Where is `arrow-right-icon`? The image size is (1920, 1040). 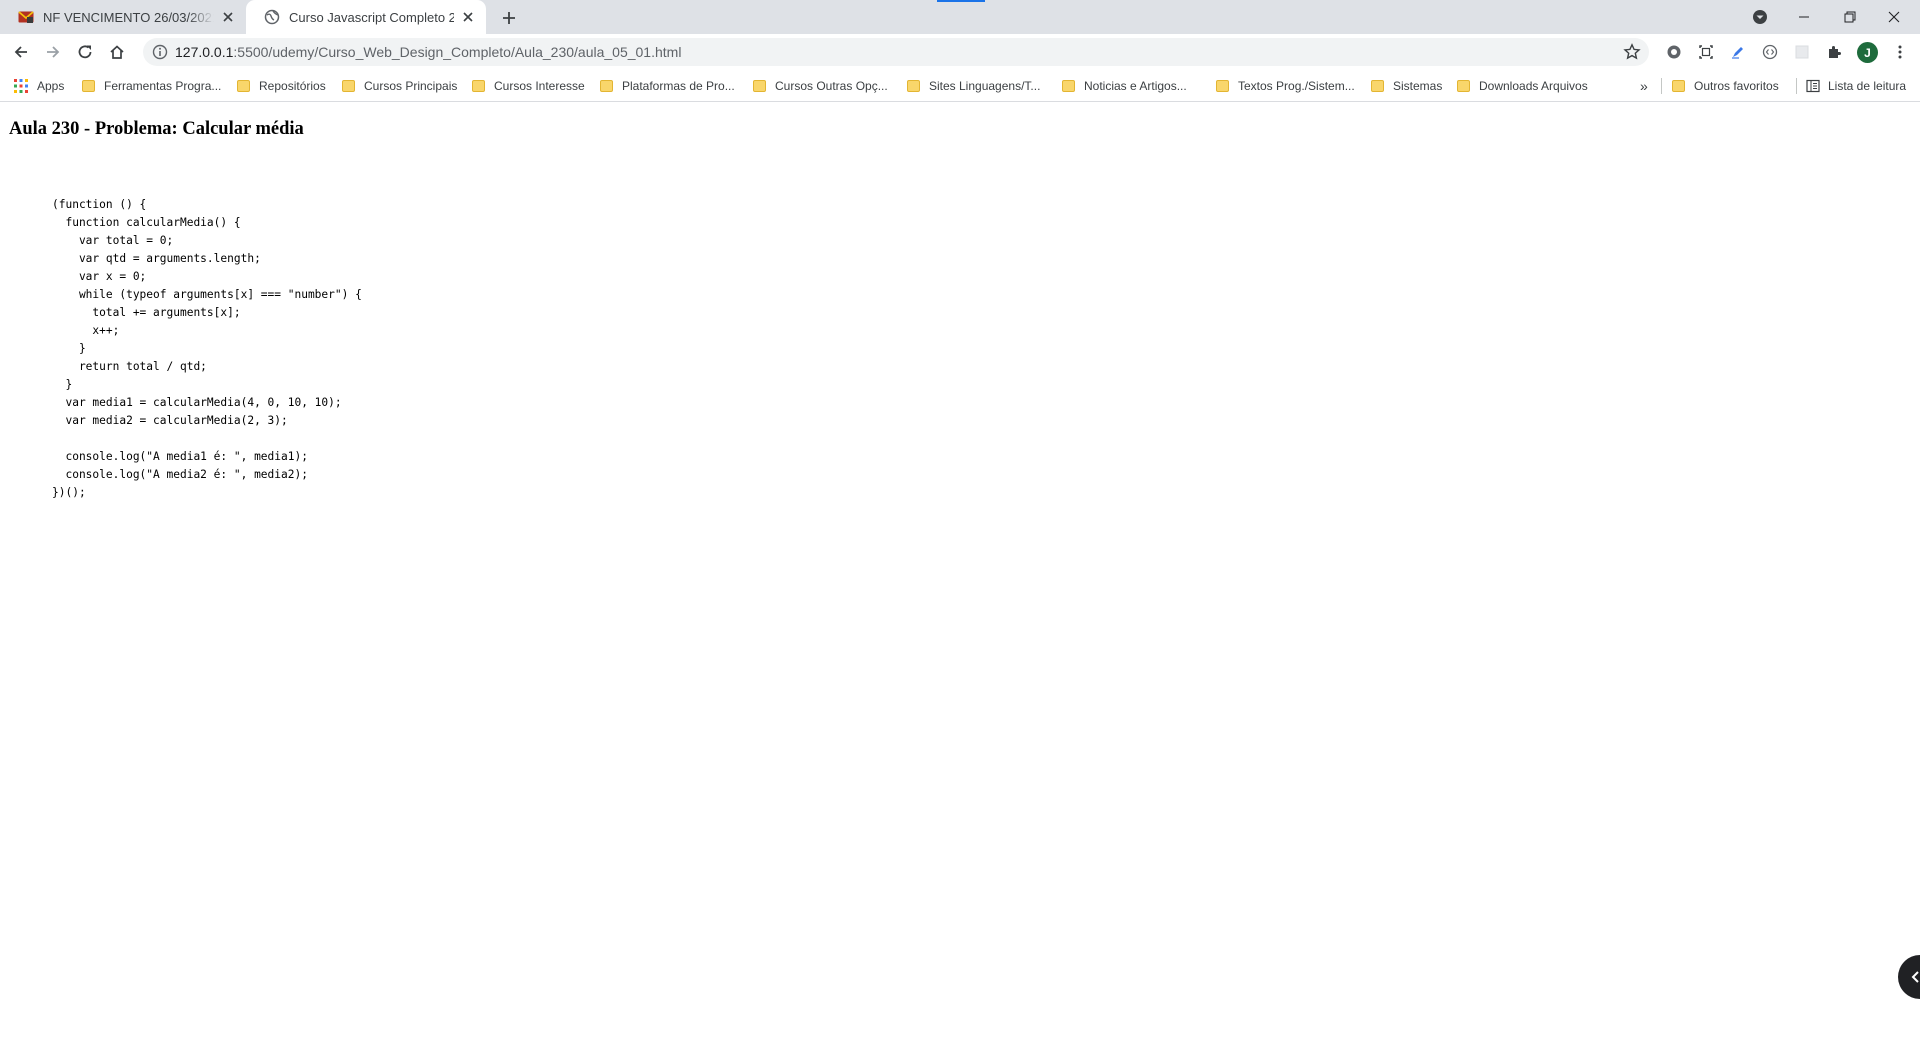 arrow-right-icon is located at coordinates (53, 52).